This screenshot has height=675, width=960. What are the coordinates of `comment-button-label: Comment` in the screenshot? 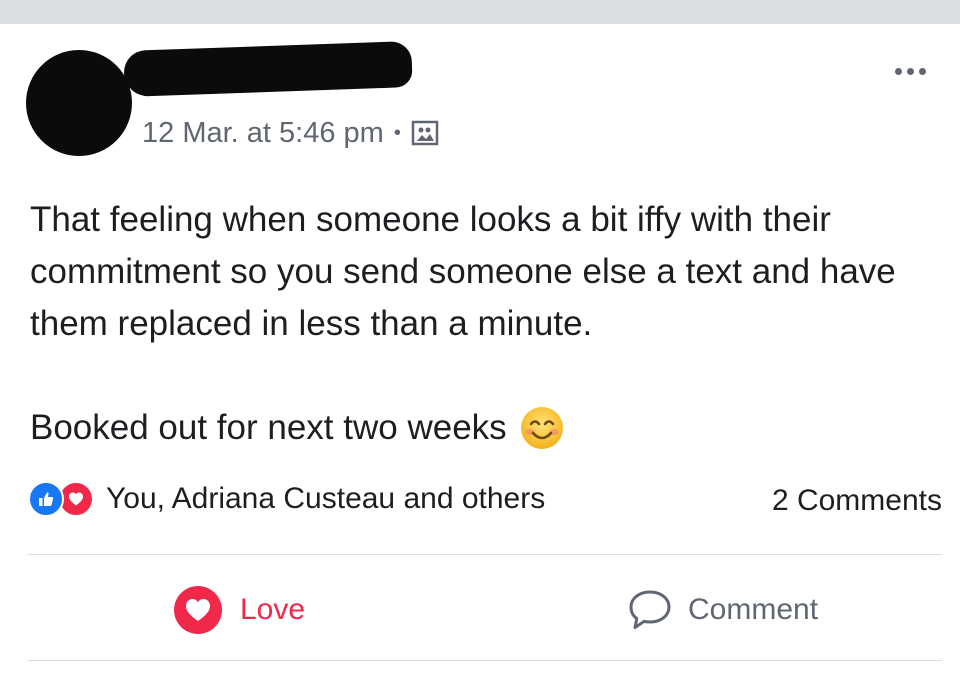 It's located at (753, 609).